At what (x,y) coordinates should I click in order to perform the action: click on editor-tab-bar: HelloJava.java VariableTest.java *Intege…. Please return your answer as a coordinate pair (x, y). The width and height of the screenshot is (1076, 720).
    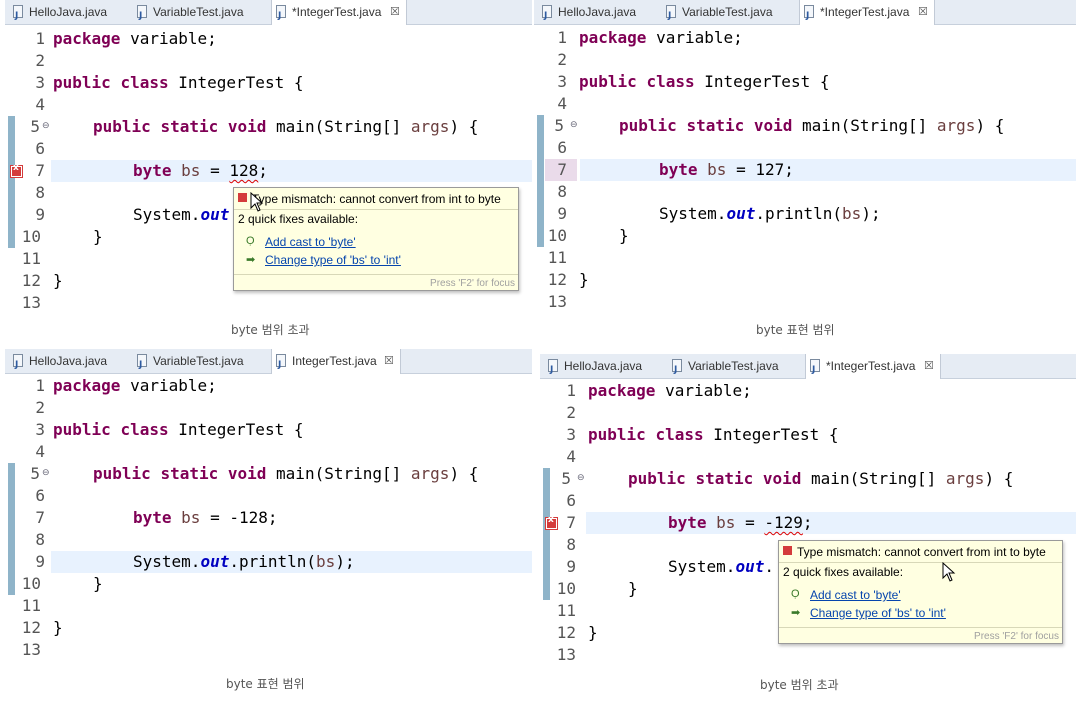
    Looking at the image, I should click on (805, 14).